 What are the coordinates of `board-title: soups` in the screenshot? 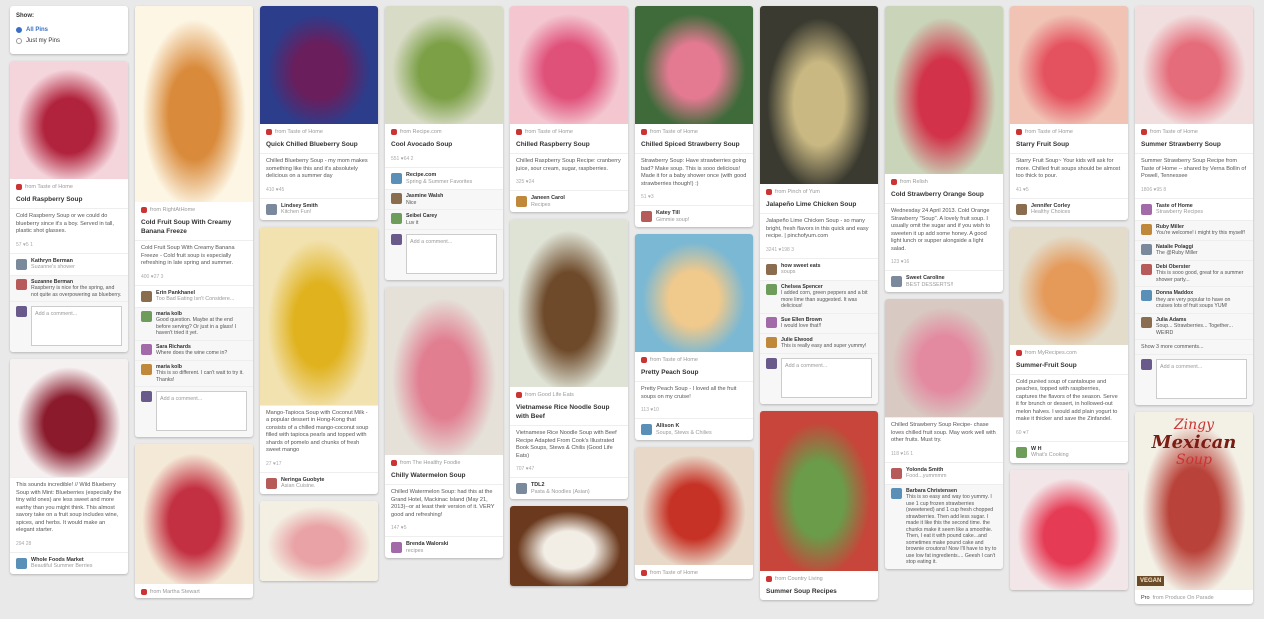 It's located at (801, 272).